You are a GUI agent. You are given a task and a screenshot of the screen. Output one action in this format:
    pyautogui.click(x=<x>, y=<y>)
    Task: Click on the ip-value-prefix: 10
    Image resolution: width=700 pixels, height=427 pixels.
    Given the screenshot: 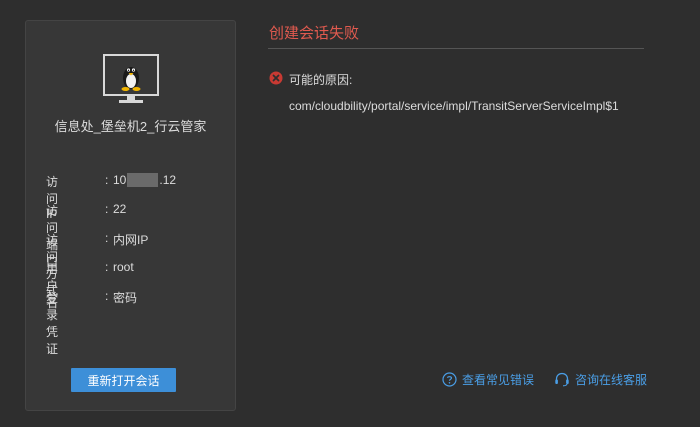 What is the action you would take?
    pyautogui.click(x=120, y=180)
    